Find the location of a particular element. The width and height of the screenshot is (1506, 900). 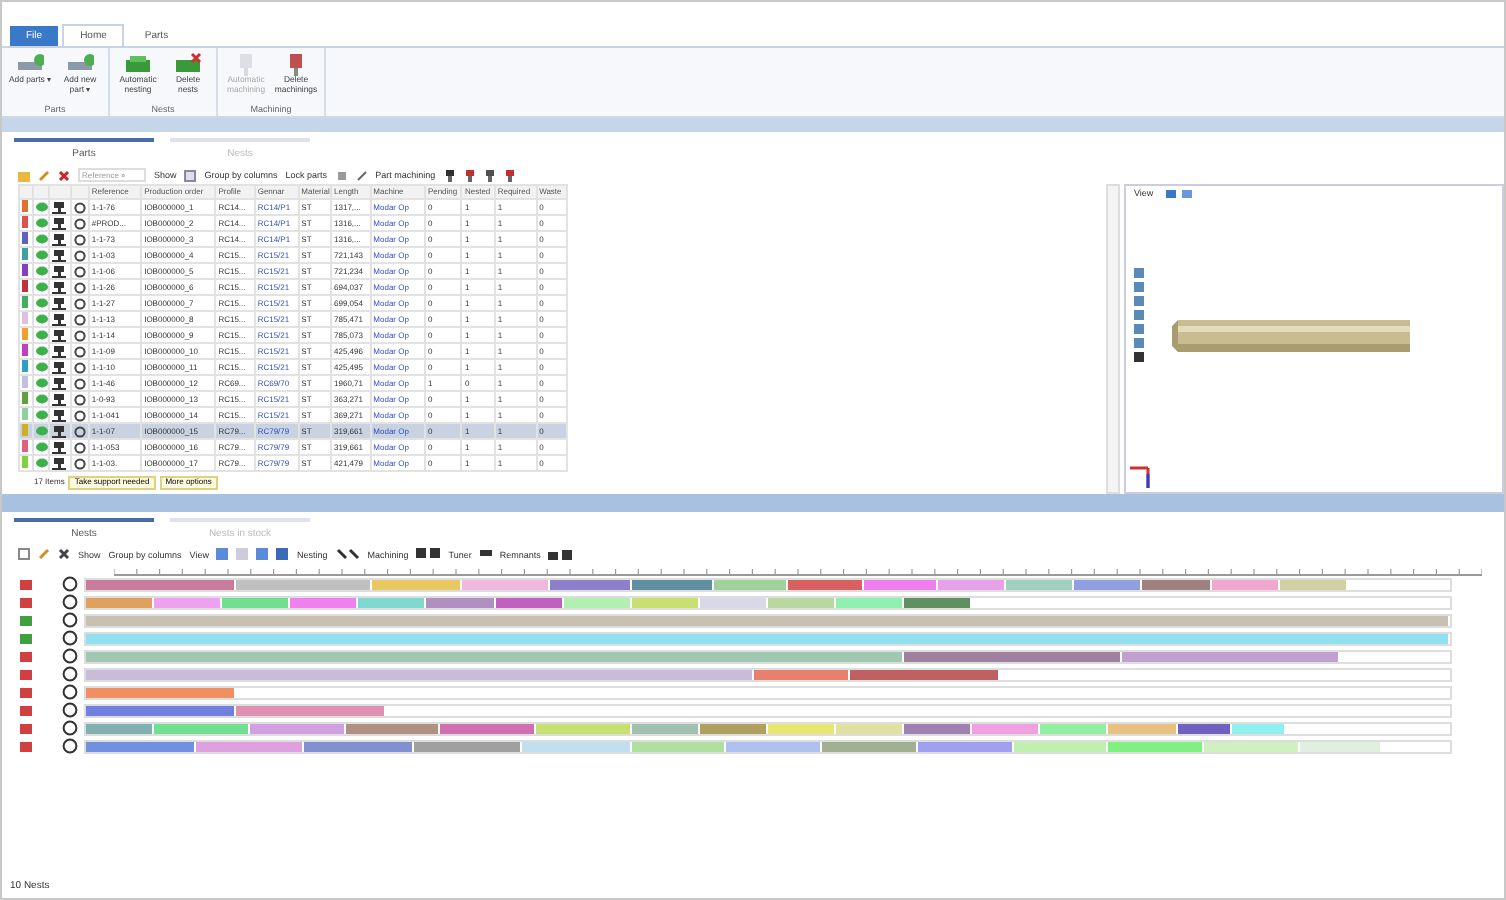

view-icon is located at coordinates (1180, 194).